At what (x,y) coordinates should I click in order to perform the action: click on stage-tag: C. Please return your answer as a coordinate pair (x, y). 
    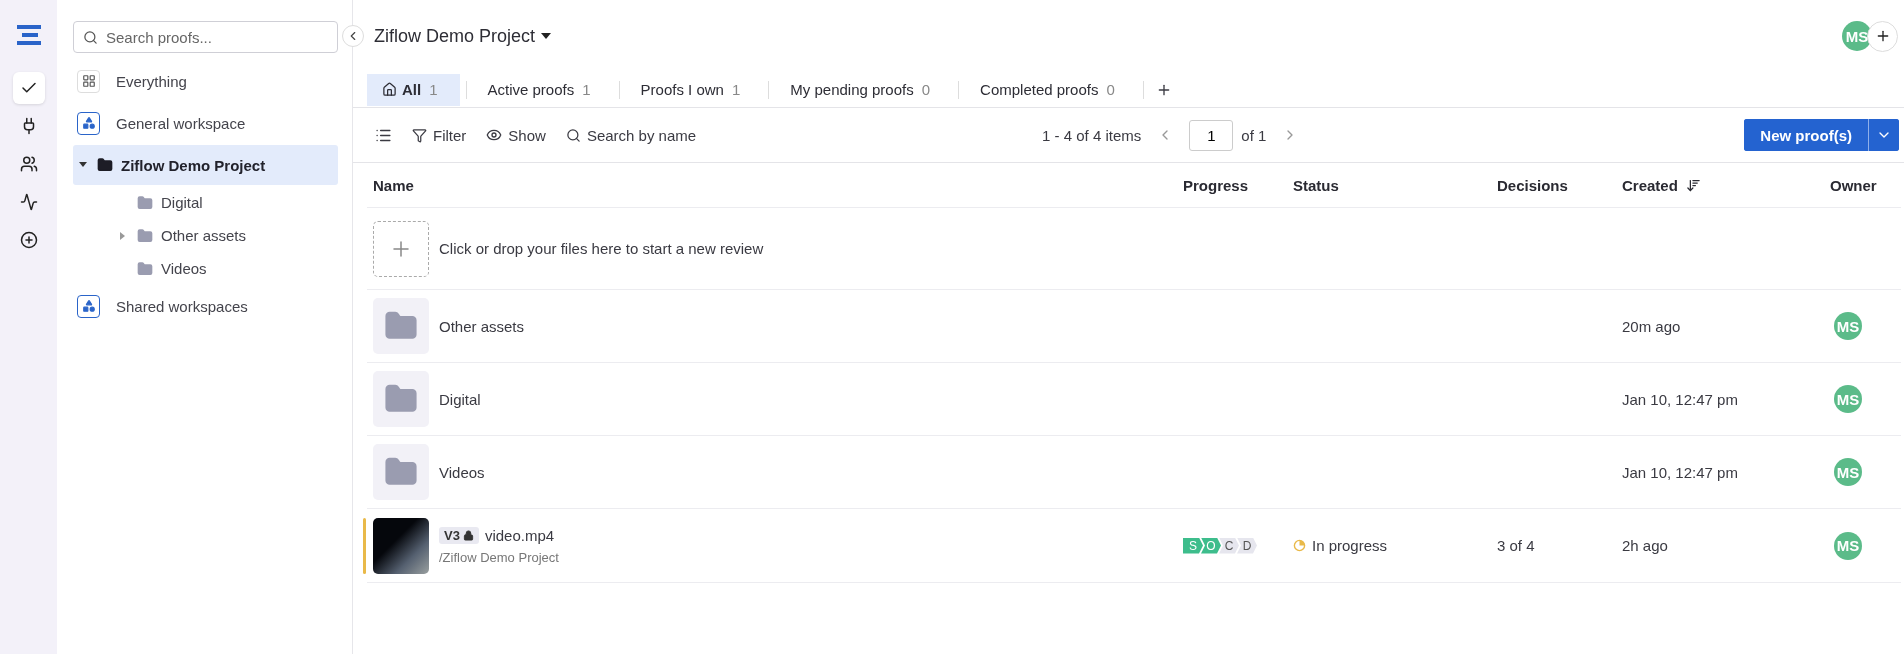
    Looking at the image, I should click on (1229, 545).